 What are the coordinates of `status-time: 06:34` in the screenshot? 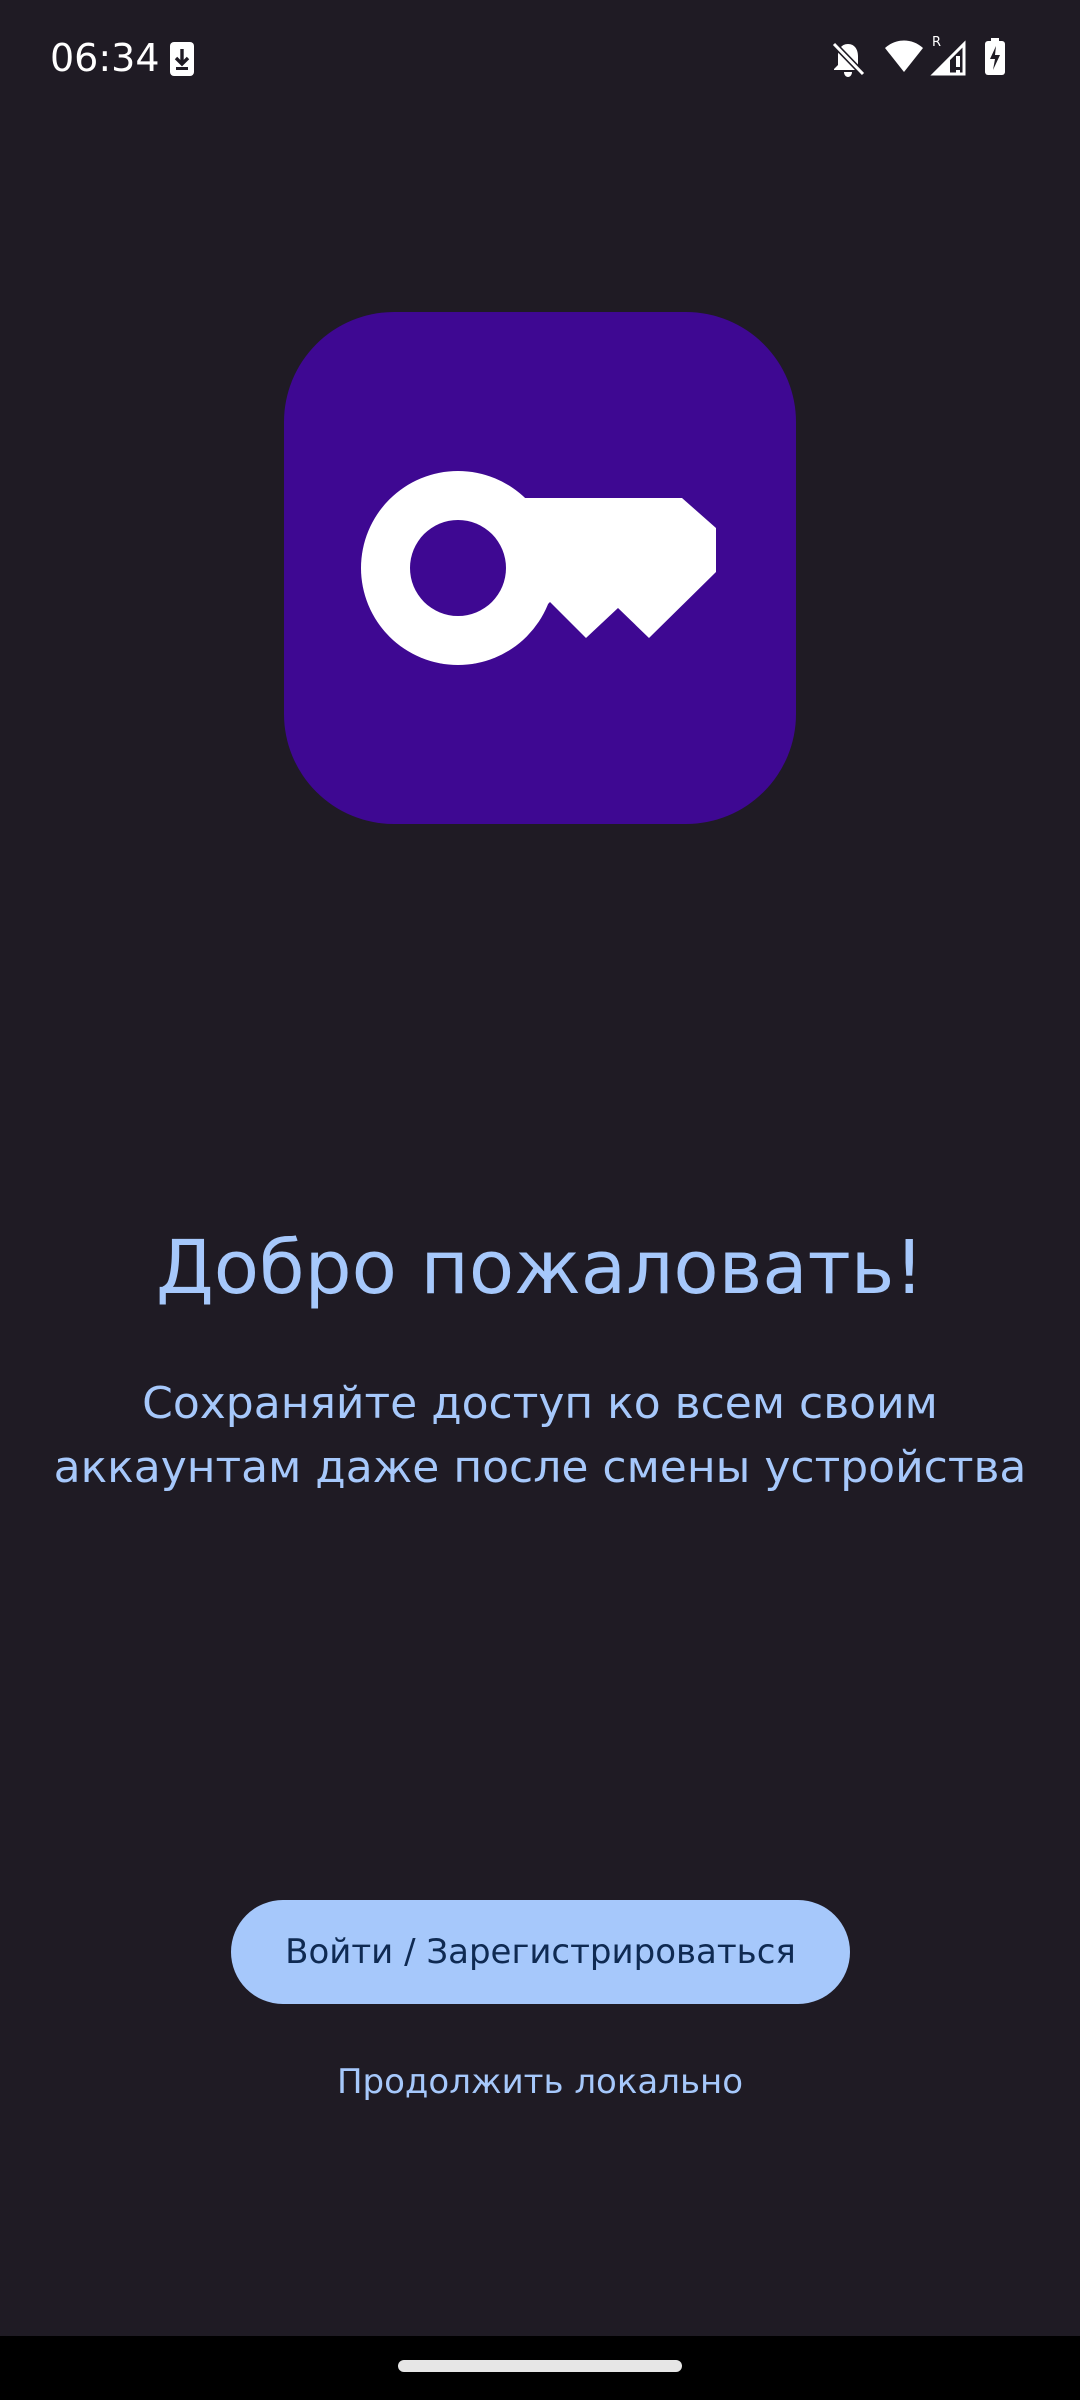 It's located at (105, 58).